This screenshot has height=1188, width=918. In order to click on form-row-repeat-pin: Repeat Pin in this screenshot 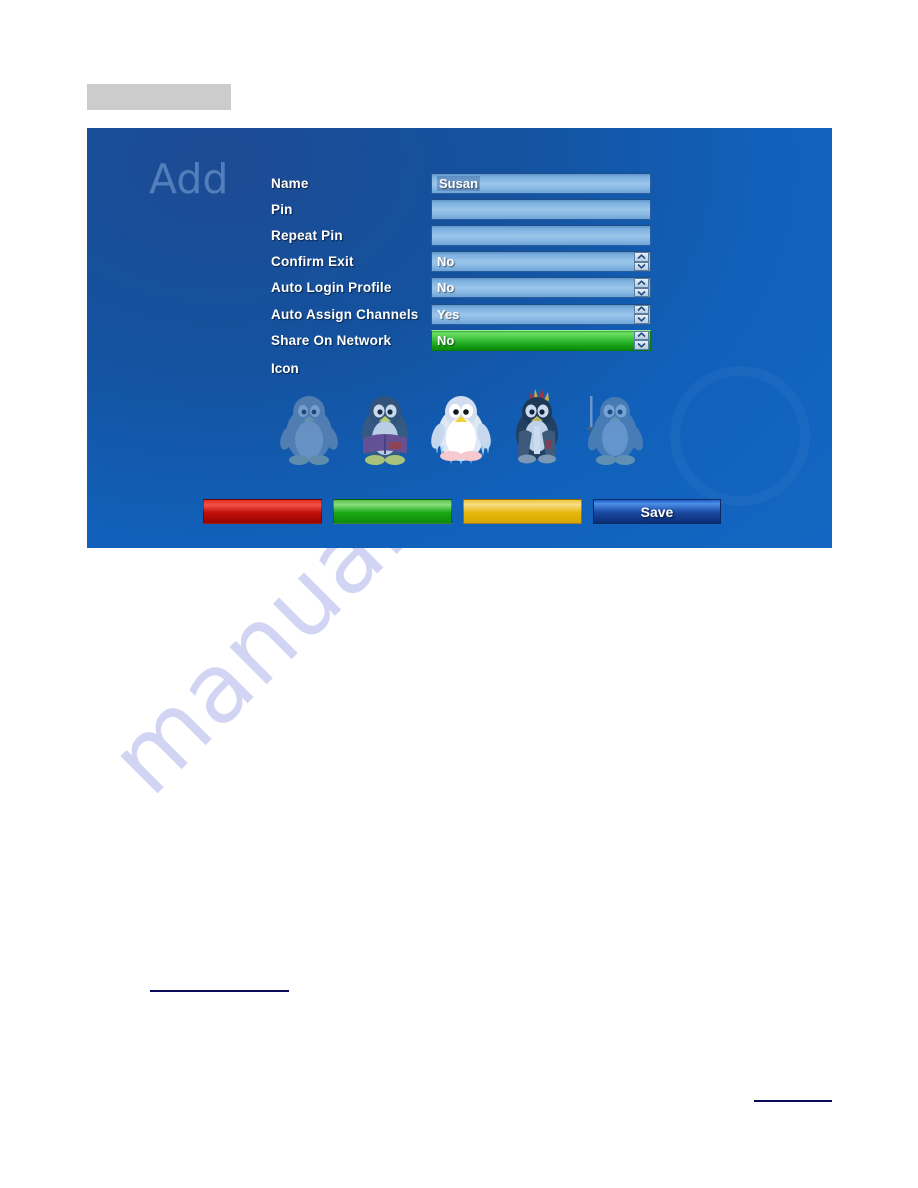, I will do `click(461, 235)`.